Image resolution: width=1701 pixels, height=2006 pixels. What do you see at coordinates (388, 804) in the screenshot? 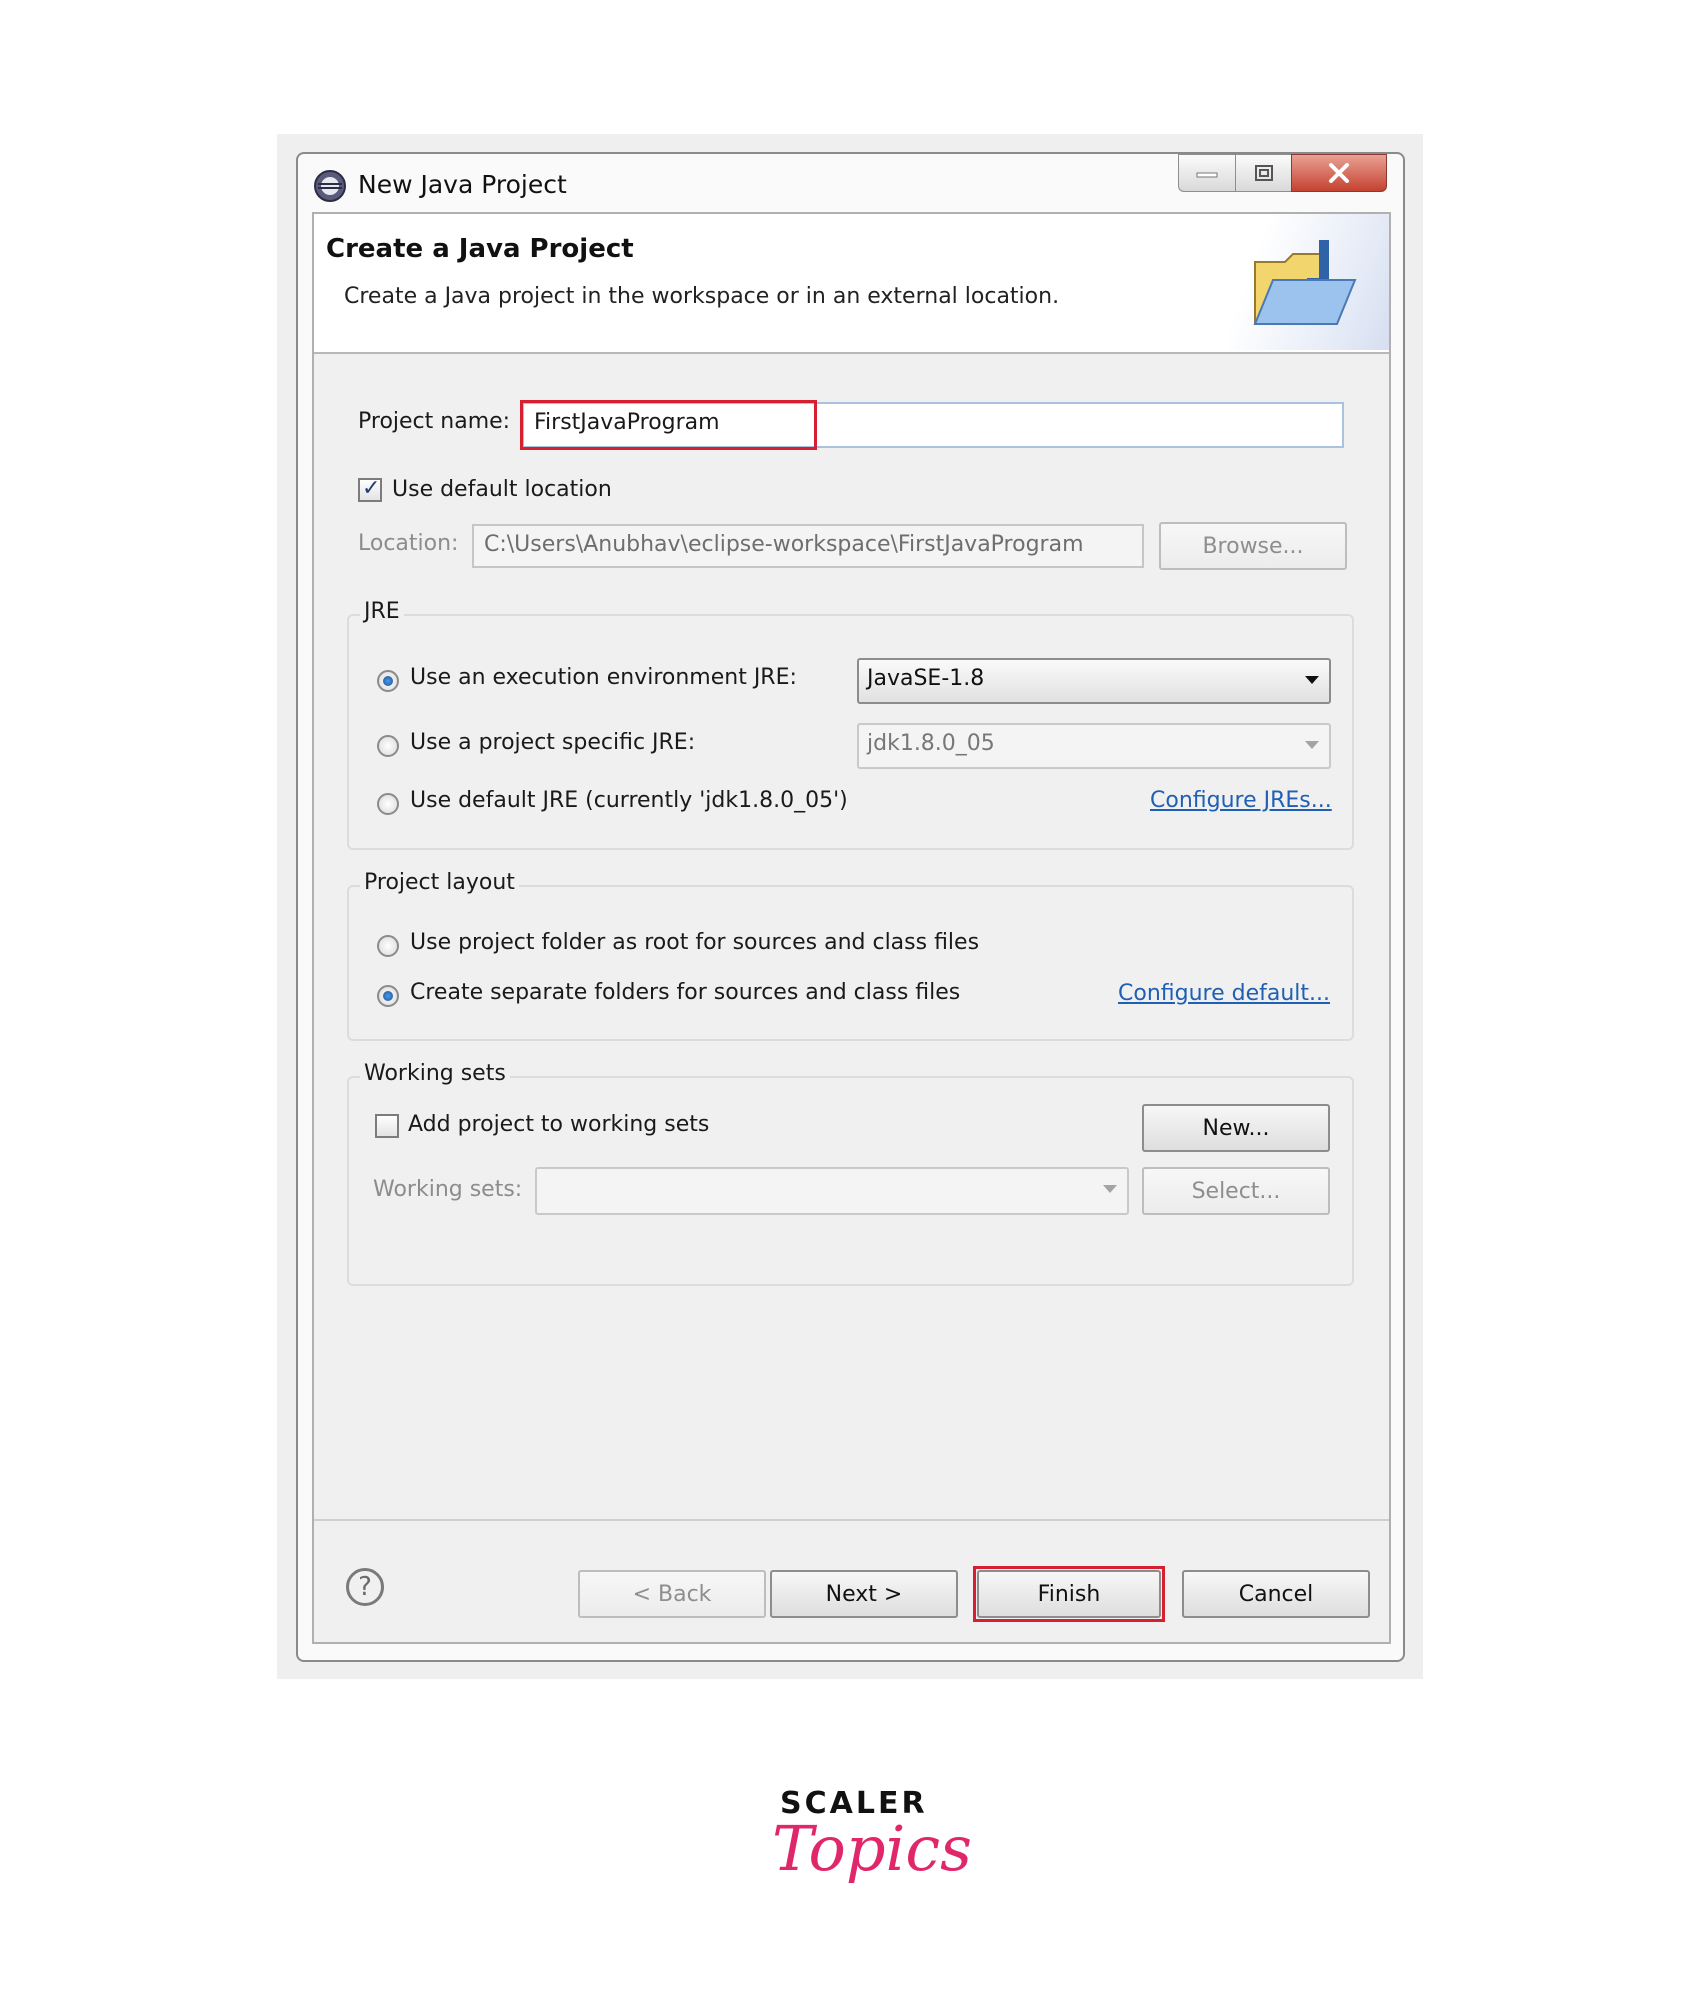
I see `jre-default-radio` at bounding box center [388, 804].